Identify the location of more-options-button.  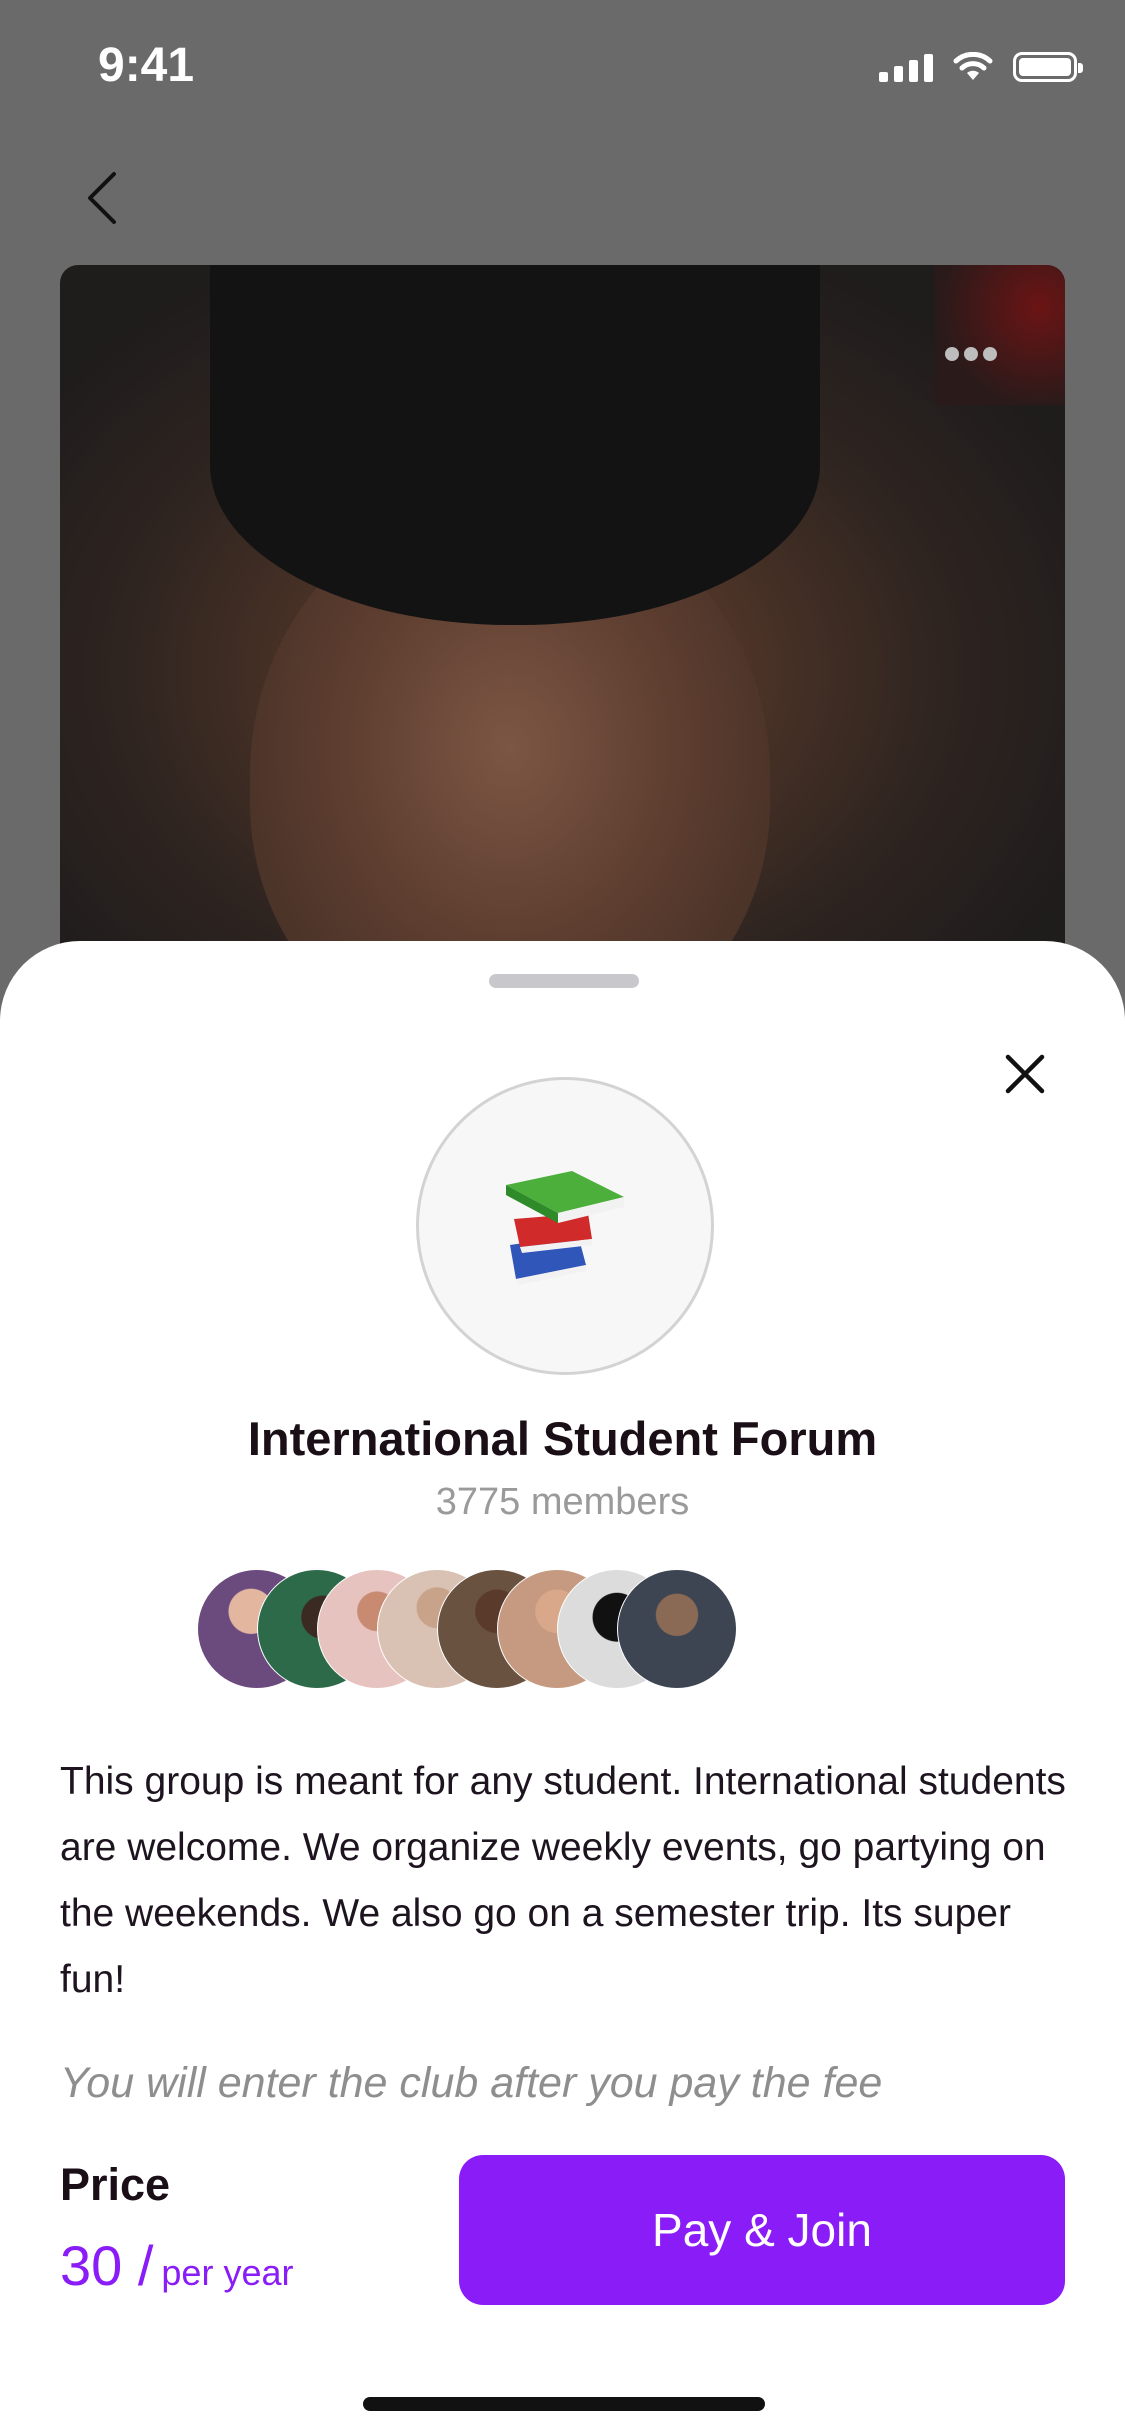
(971, 354).